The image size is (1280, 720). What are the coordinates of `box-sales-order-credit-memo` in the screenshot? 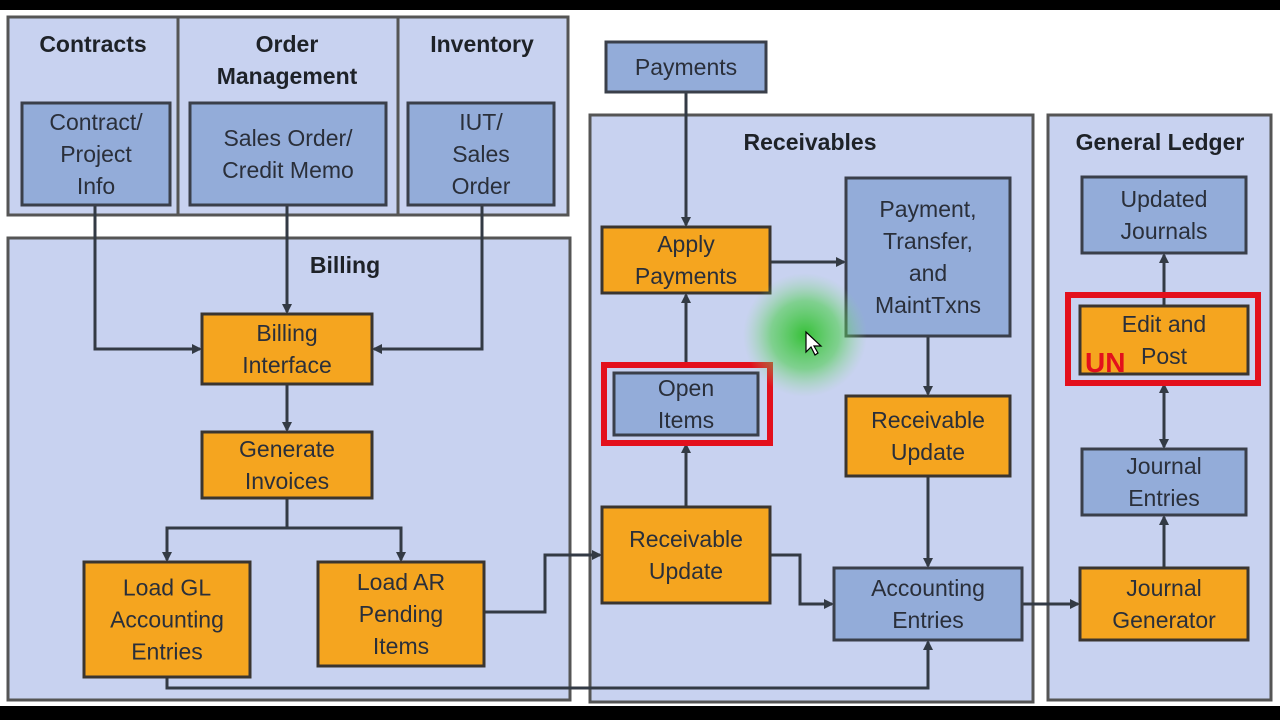 It's located at (288, 154).